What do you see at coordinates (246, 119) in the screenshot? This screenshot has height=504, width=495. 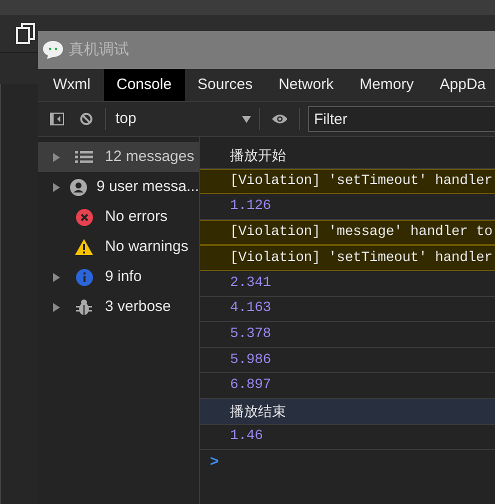 I see `dropdown-icon` at bounding box center [246, 119].